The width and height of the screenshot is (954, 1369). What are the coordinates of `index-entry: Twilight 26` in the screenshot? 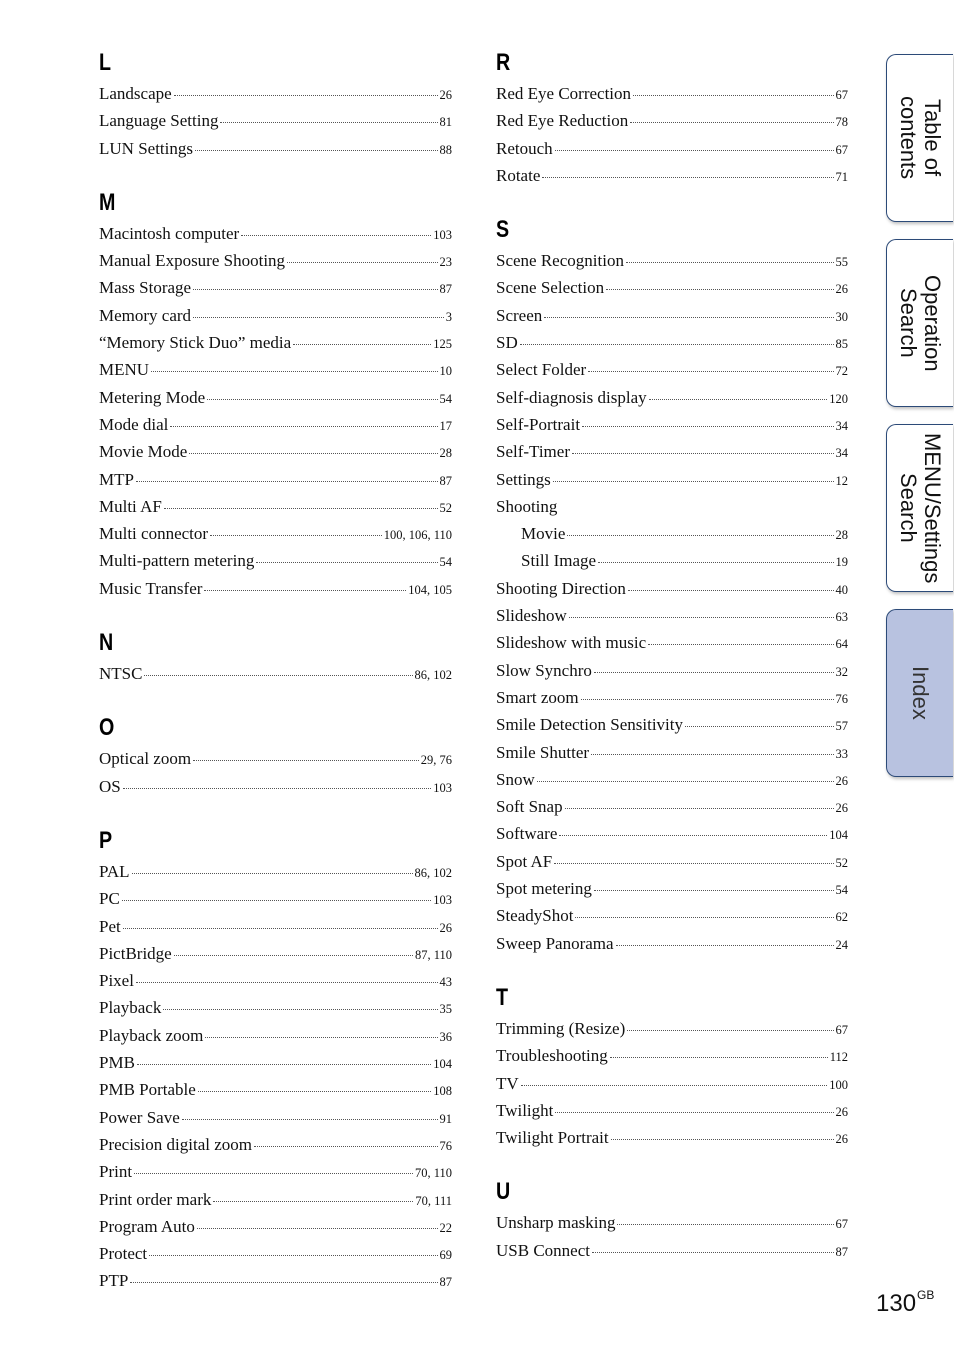 It's located at (672, 1110).